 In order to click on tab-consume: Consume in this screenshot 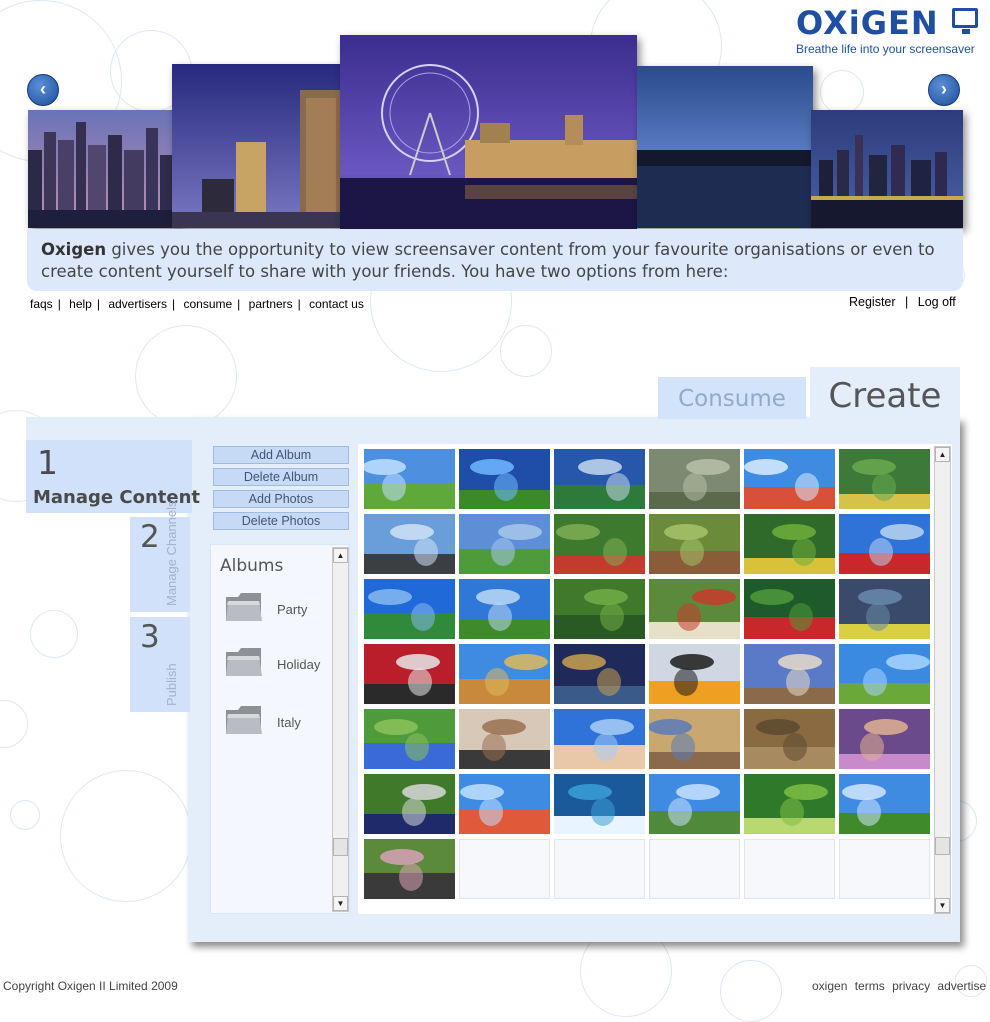, I will do `click(732, 398)`.